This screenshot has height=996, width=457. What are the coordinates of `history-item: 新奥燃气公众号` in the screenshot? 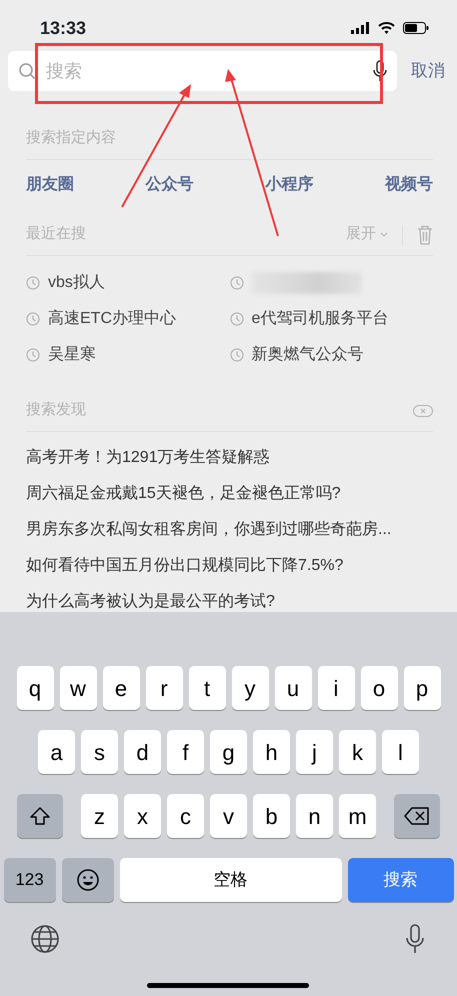 It's located at (331, 355).